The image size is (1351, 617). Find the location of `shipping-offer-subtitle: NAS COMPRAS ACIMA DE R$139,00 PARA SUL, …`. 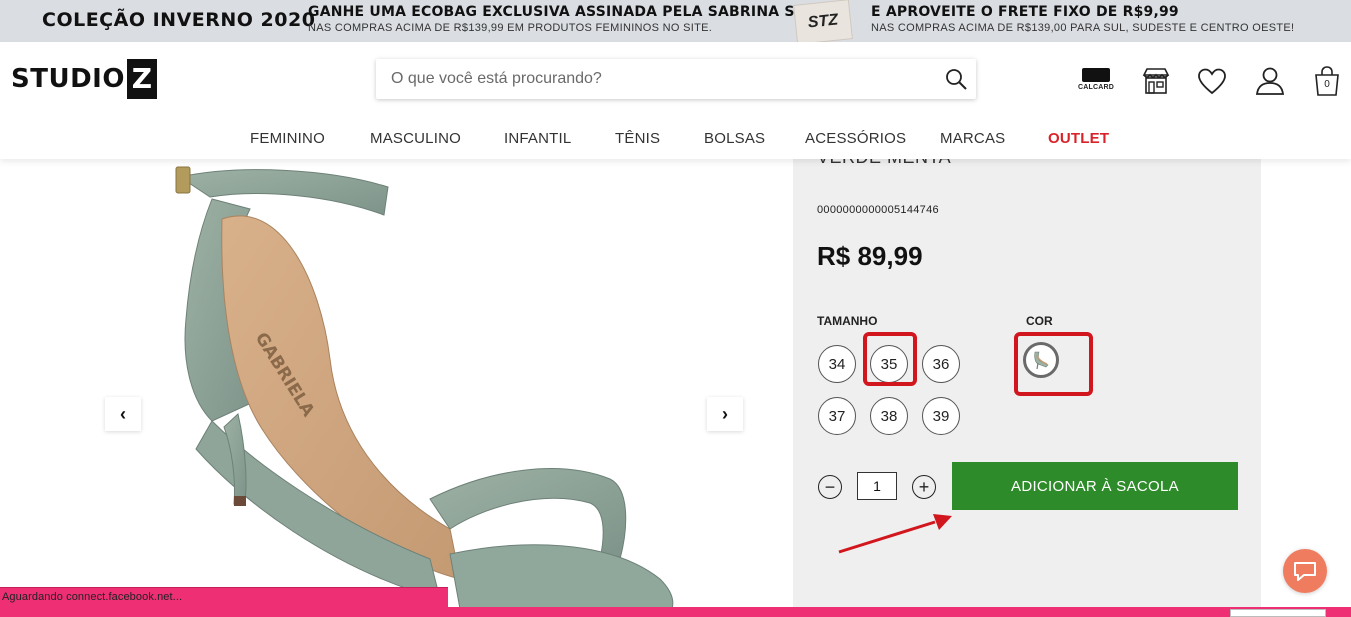

shipping-offer-subtitle: NAS COMPRAS ACIMA DE R$139,00 PARA SUL, … is located at coordinates (1083, 28).